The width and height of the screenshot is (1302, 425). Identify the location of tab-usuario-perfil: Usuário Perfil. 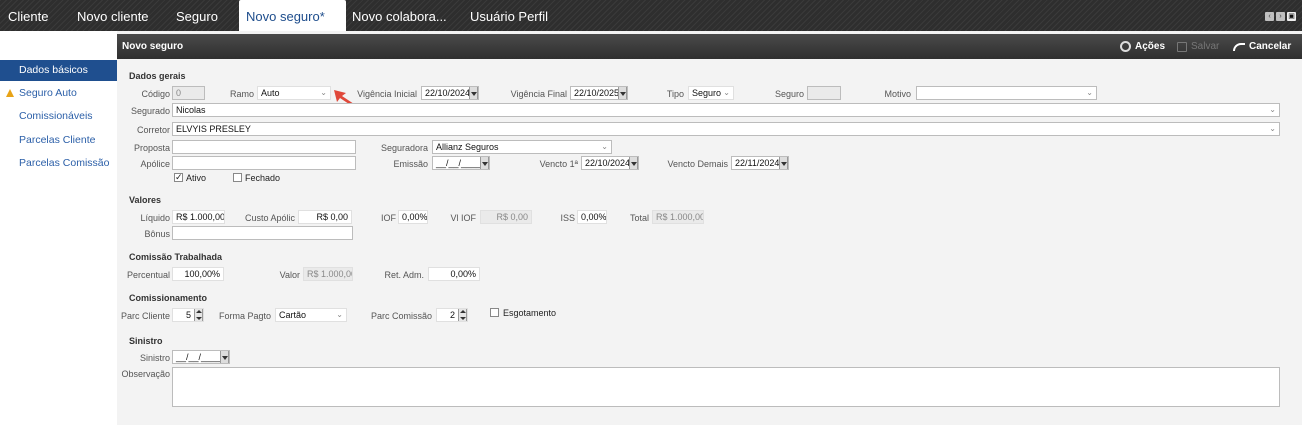
(509, 15).